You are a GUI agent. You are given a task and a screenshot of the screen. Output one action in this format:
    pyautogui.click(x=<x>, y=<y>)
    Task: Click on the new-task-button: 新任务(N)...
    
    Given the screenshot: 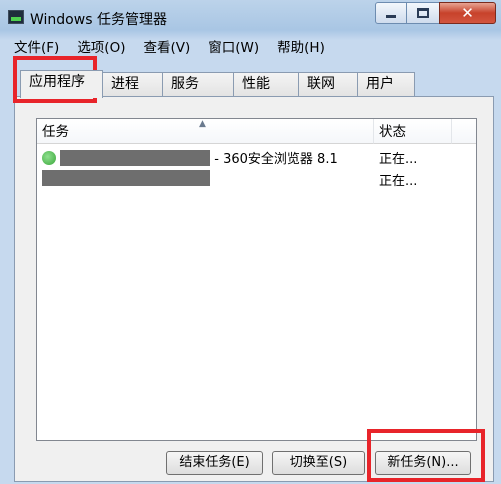 What is the action you would take?
    pyautogui.click(x=423, y=463)
    